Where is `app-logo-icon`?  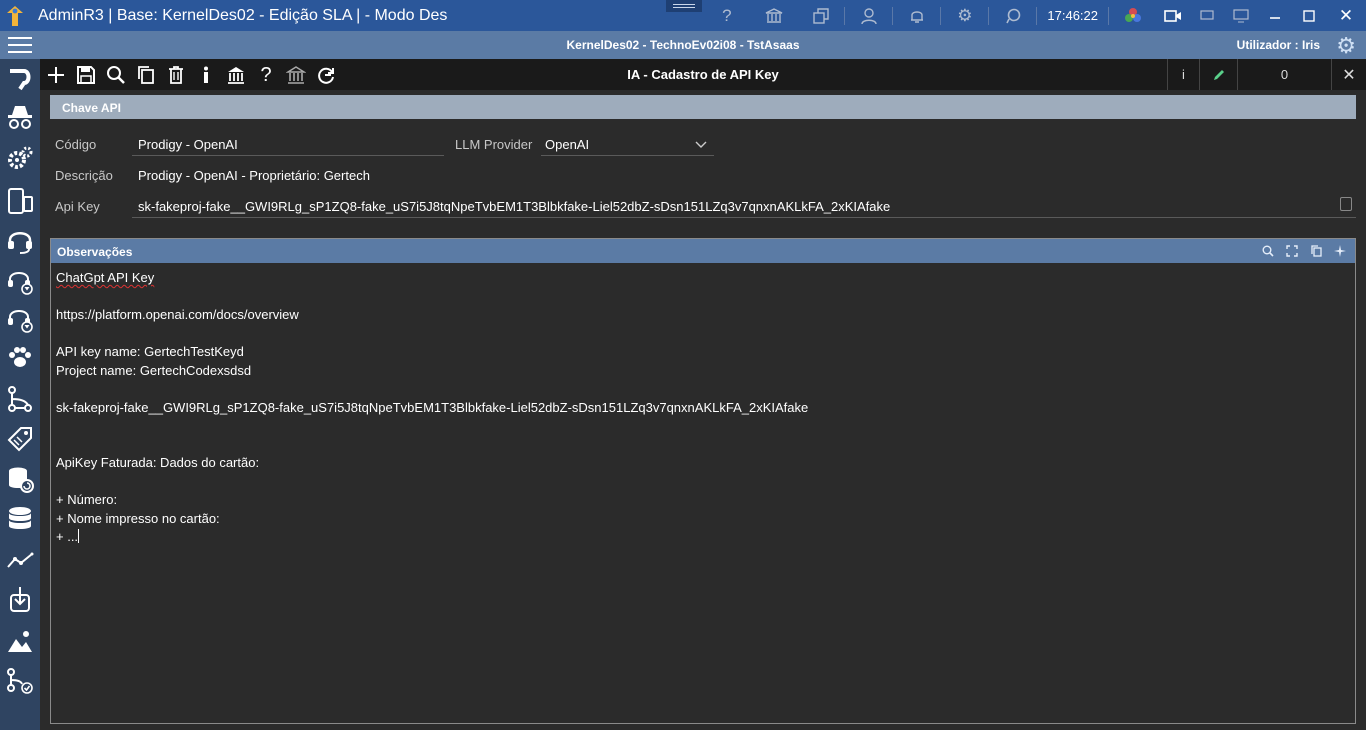
app-logo-icon is located at coordinates (15, 15).